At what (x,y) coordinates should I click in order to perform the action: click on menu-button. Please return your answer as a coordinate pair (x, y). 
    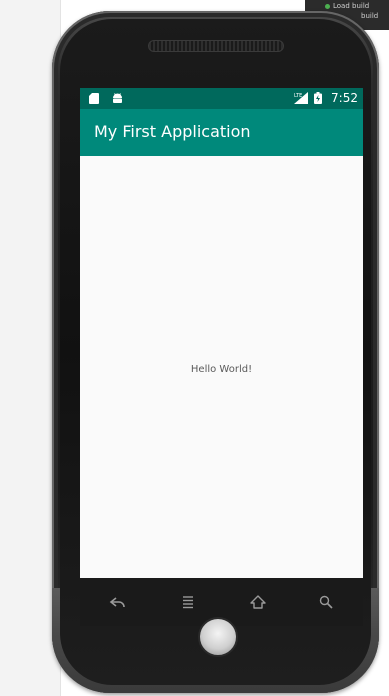
    Looking at the image, I should click on (188, 602).